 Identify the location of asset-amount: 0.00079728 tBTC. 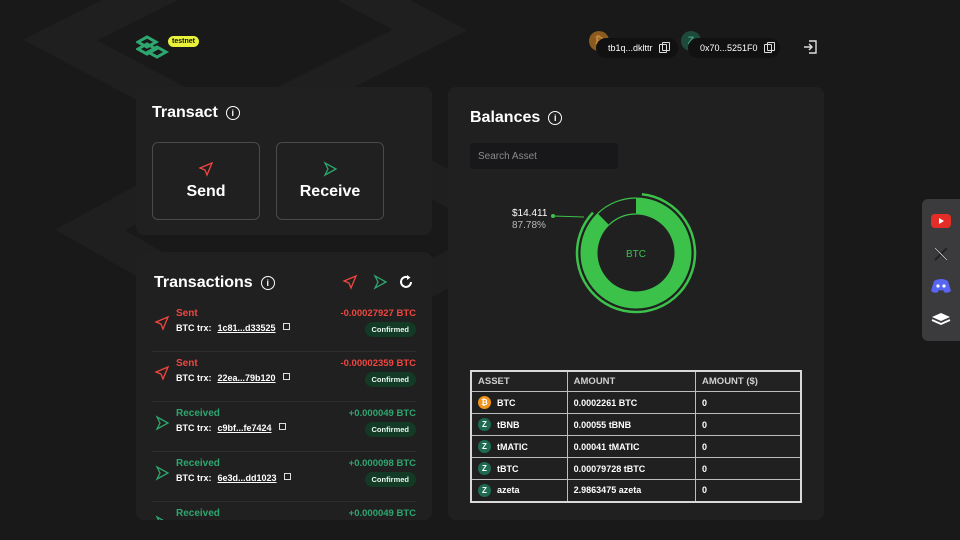
(631, 468).